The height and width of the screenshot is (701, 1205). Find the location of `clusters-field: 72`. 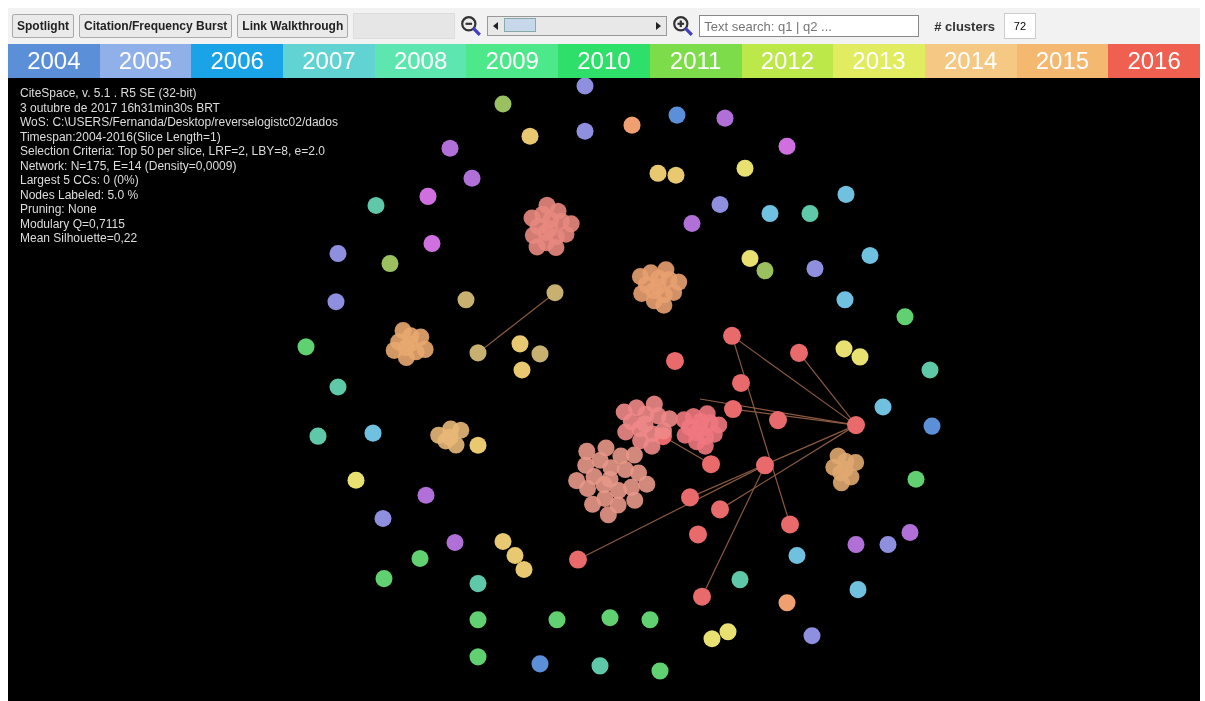

clusters-field: 72 is located at coordinates (1019, 26).